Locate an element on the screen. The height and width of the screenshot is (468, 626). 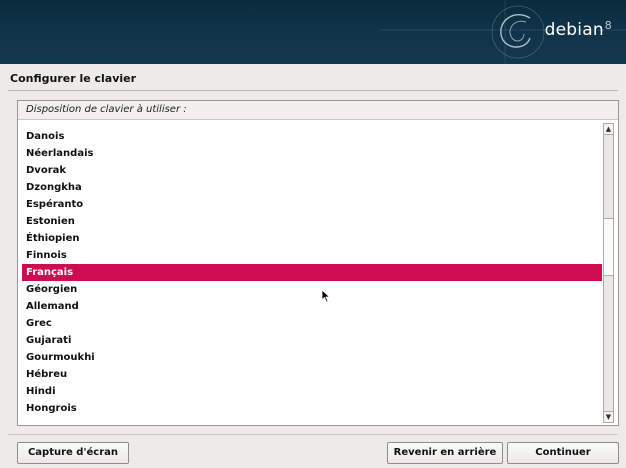
list-item: Gourmoukhi is located at coordinates (312, 357).